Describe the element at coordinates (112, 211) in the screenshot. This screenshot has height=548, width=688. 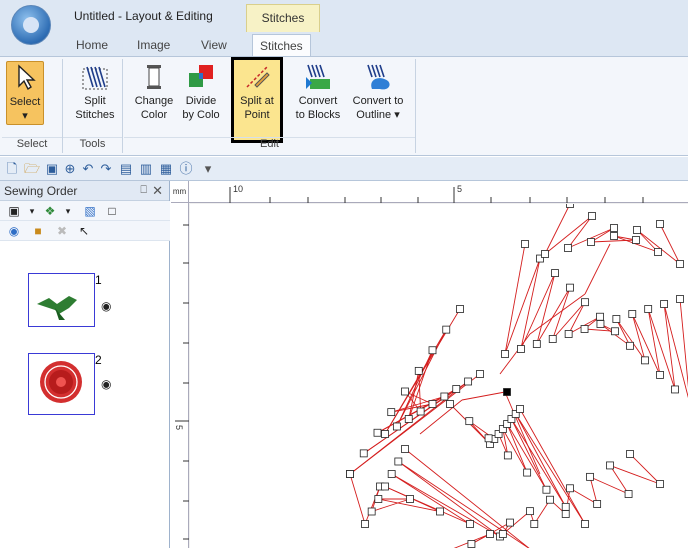
I see `view-frame-icon: □` at that location.